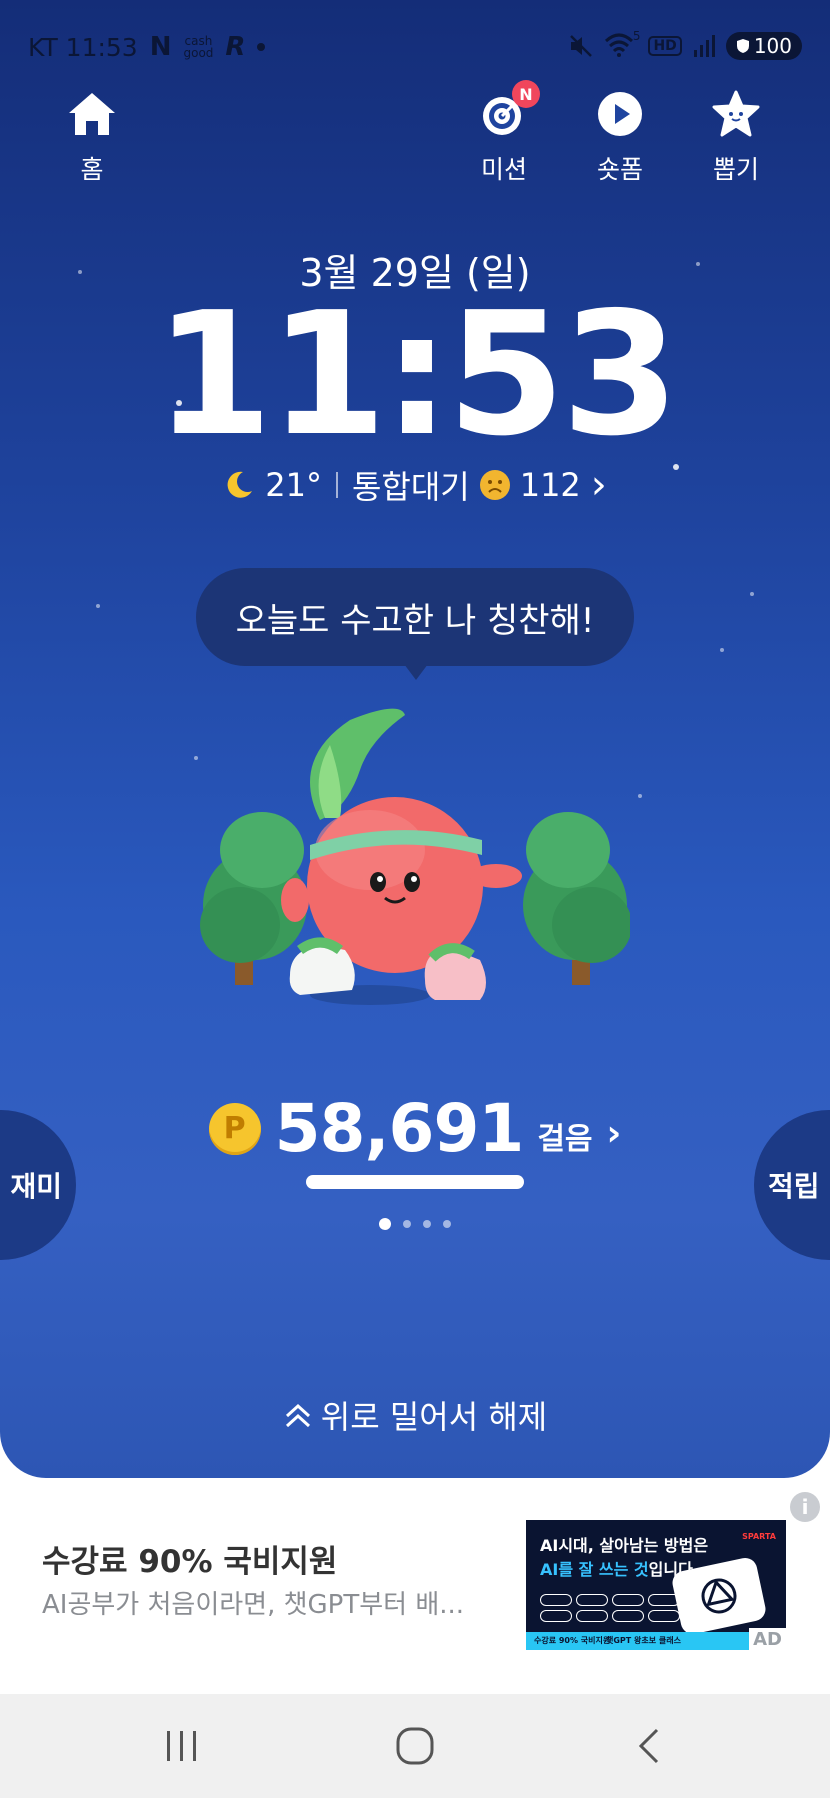  I want to click on point-coin-icon: P, so click(234, 1128).